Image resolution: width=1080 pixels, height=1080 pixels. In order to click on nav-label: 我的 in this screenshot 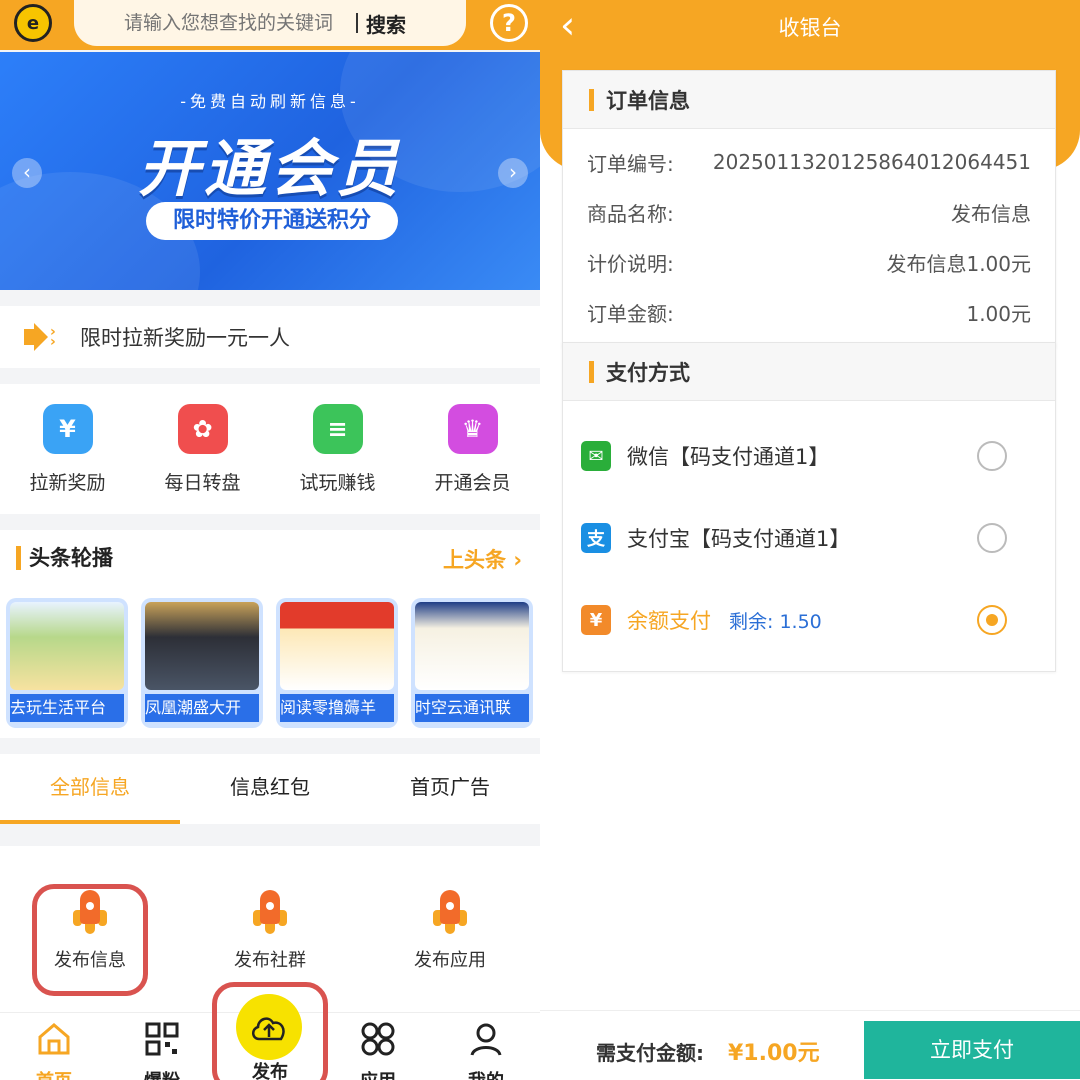, I will do `click(486, 1073)`.